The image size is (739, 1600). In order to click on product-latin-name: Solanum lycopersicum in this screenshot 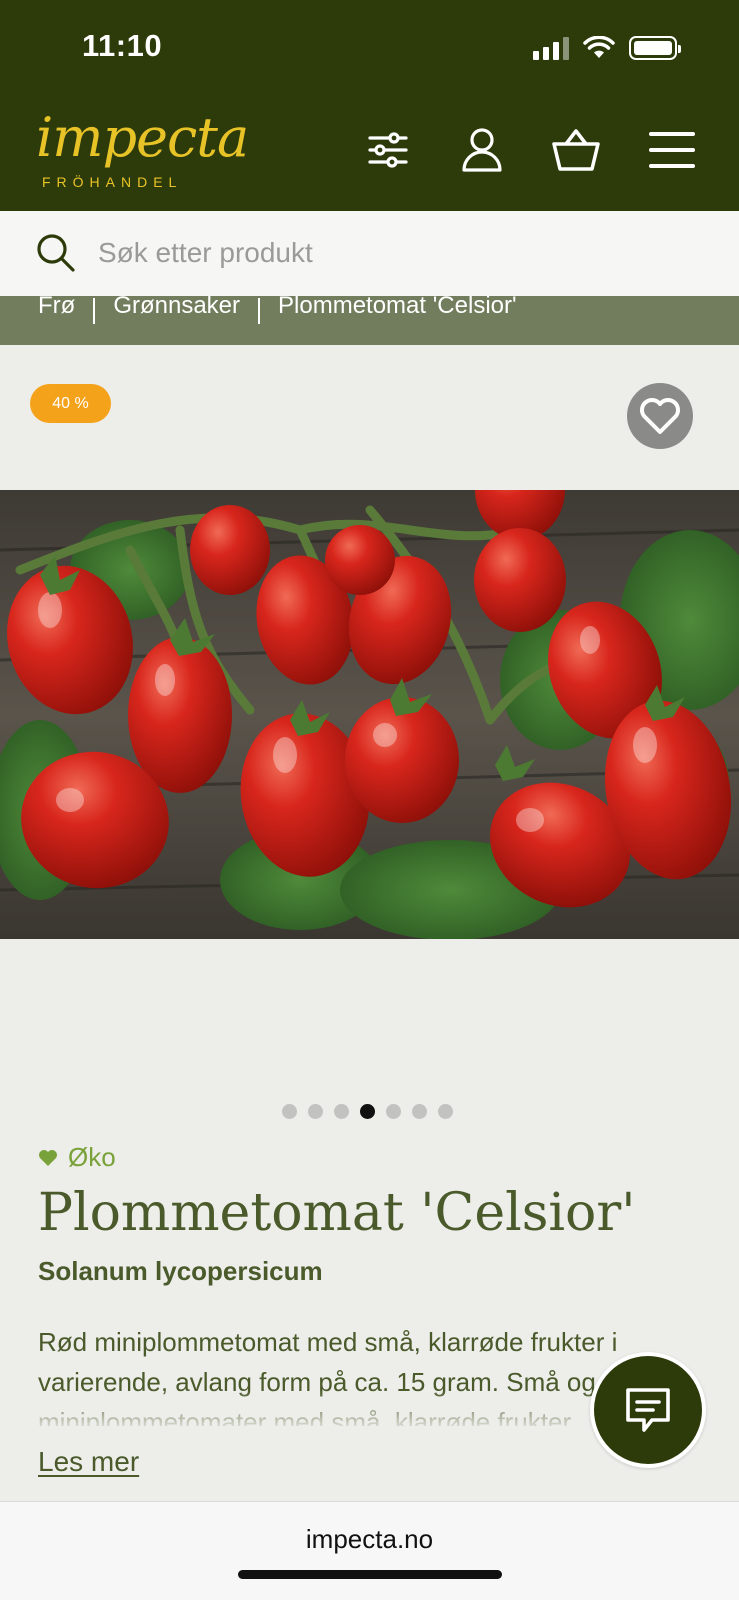, I will do `click(180, 1271)`.